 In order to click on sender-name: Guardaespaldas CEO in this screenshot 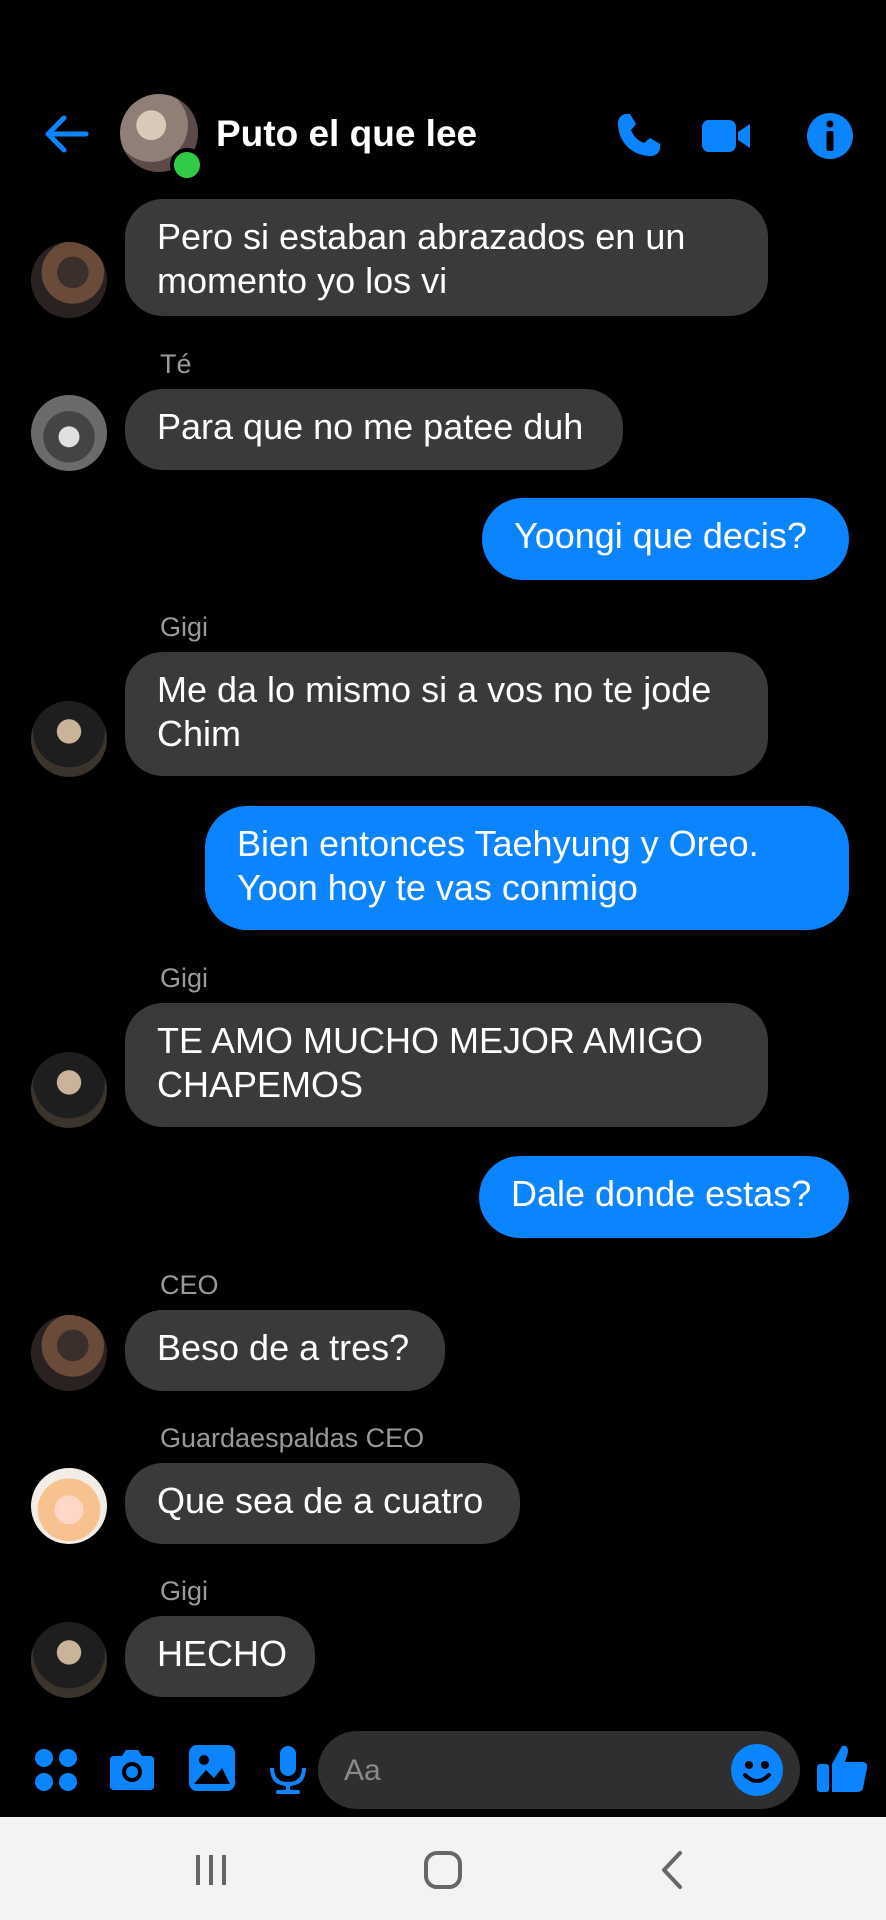, I will do `click(292, 1438)`.